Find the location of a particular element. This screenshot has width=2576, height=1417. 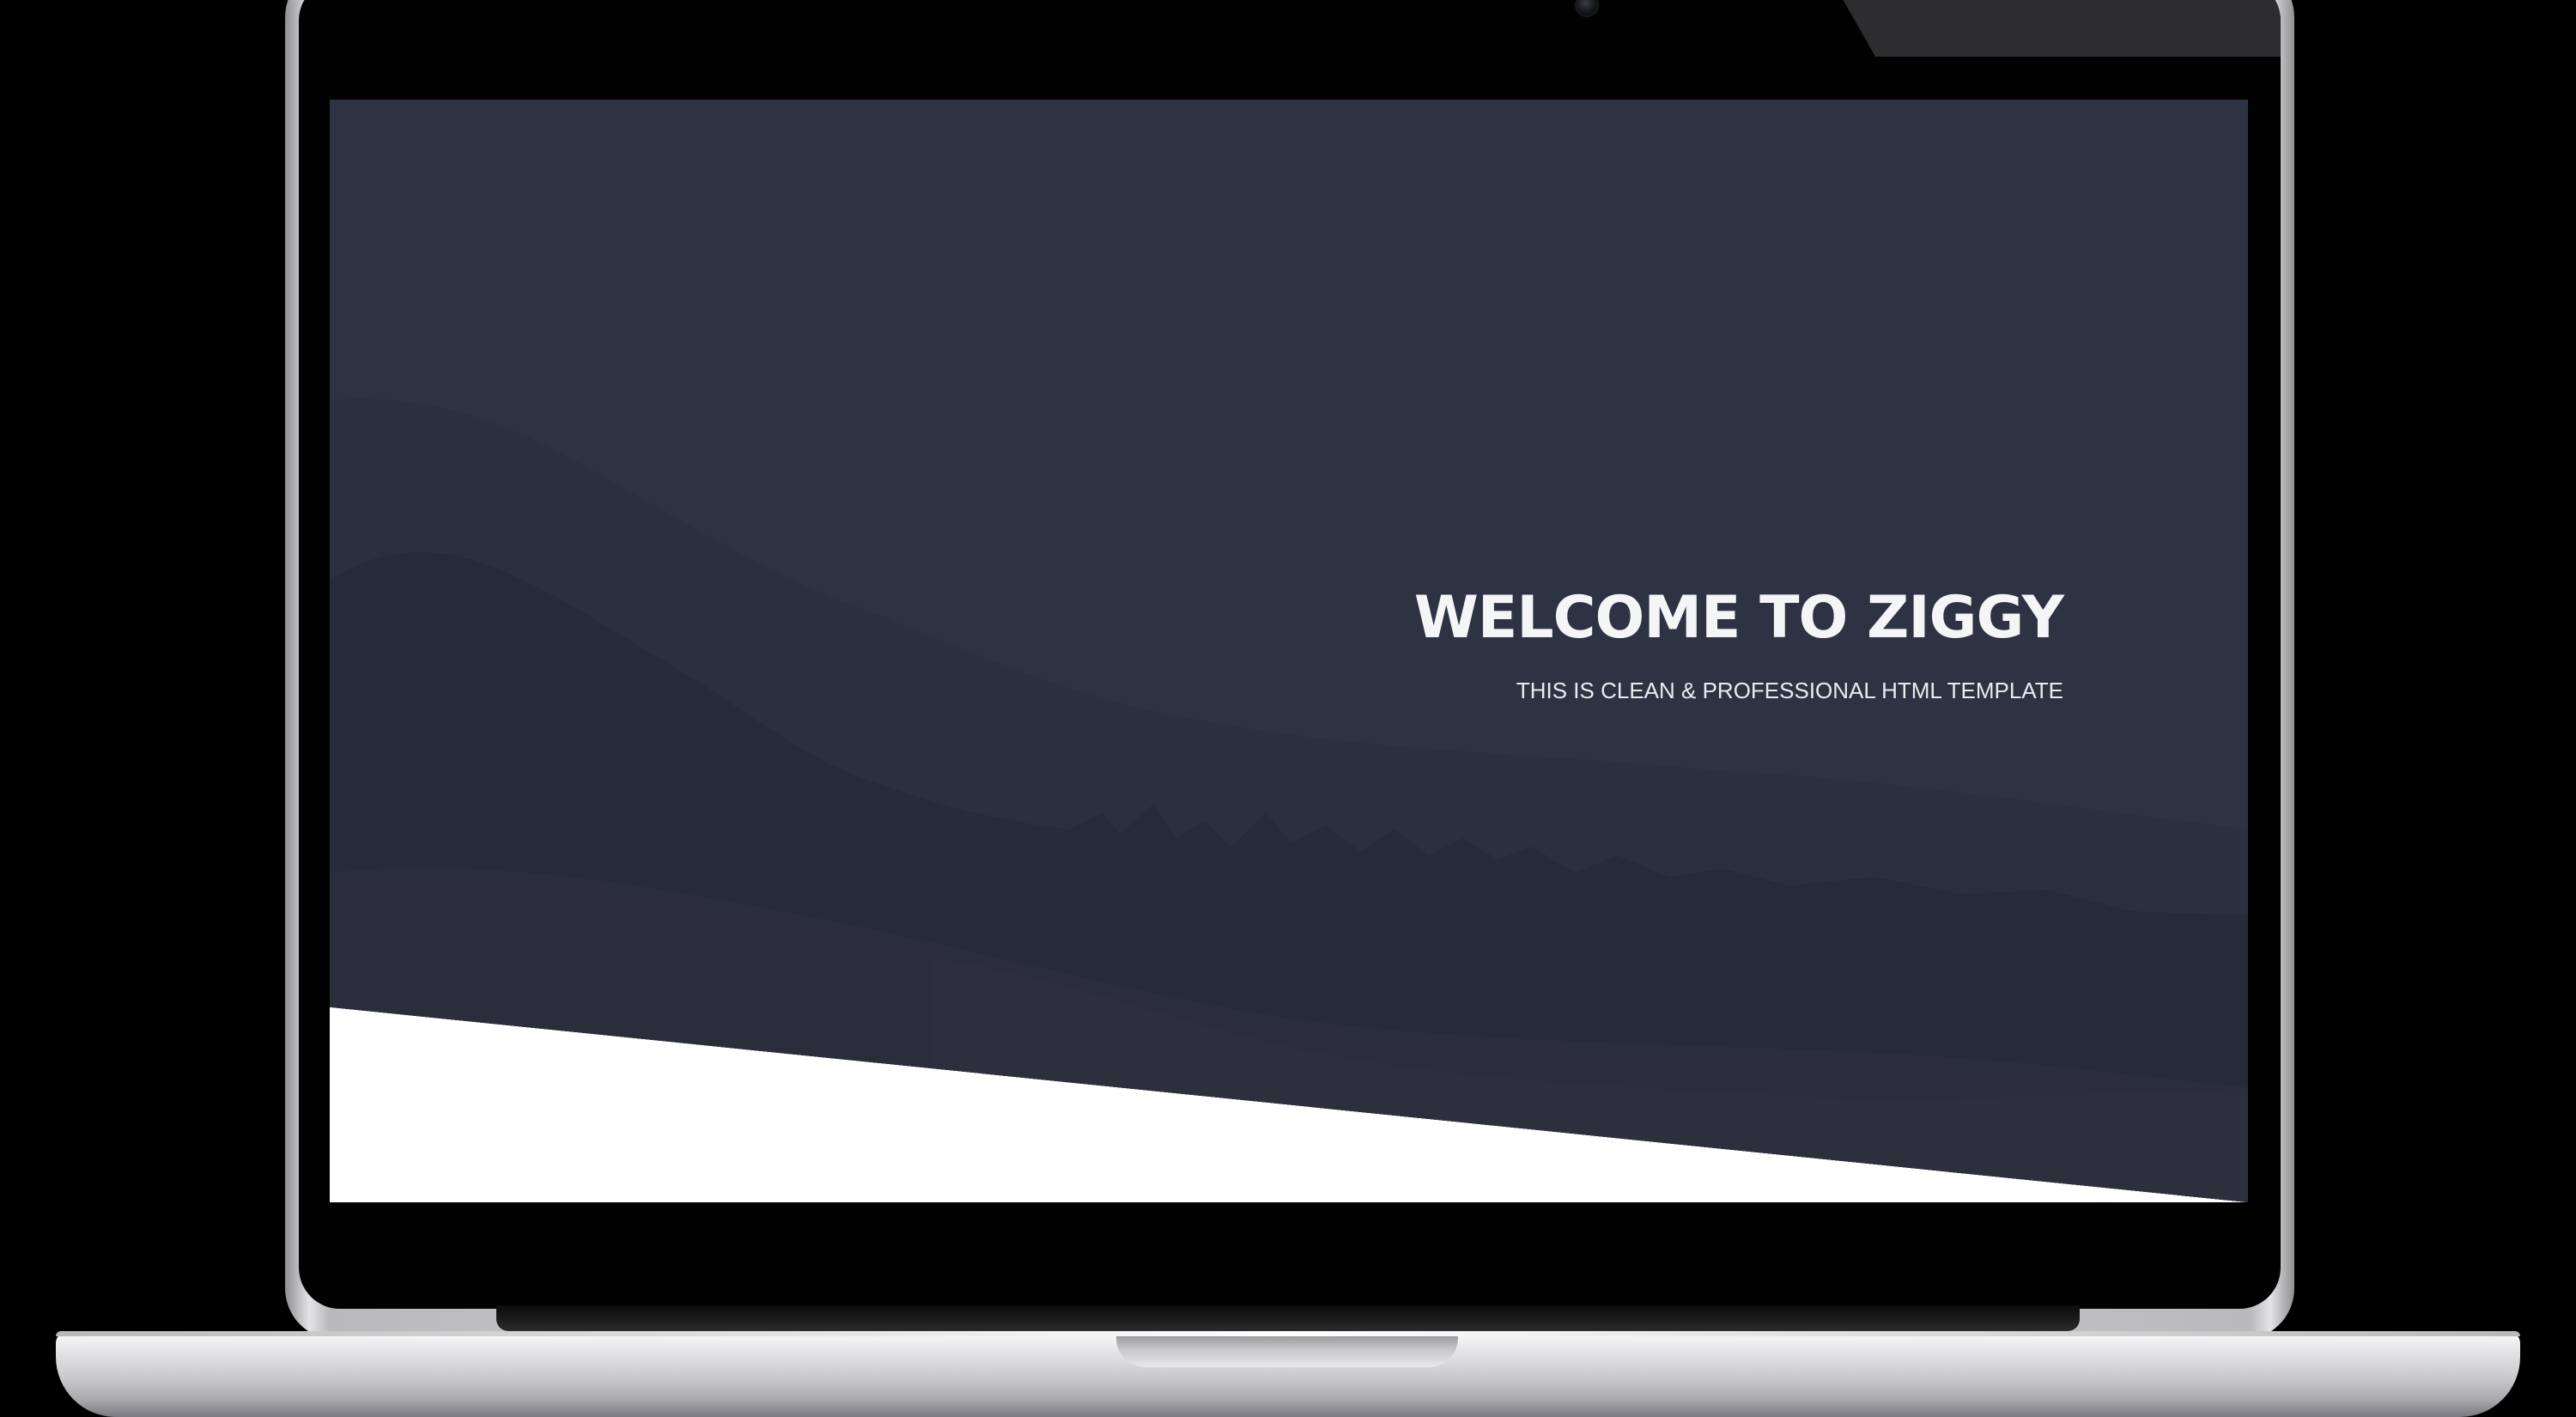

bezel-reflection is located at coordinates (2056, 28).